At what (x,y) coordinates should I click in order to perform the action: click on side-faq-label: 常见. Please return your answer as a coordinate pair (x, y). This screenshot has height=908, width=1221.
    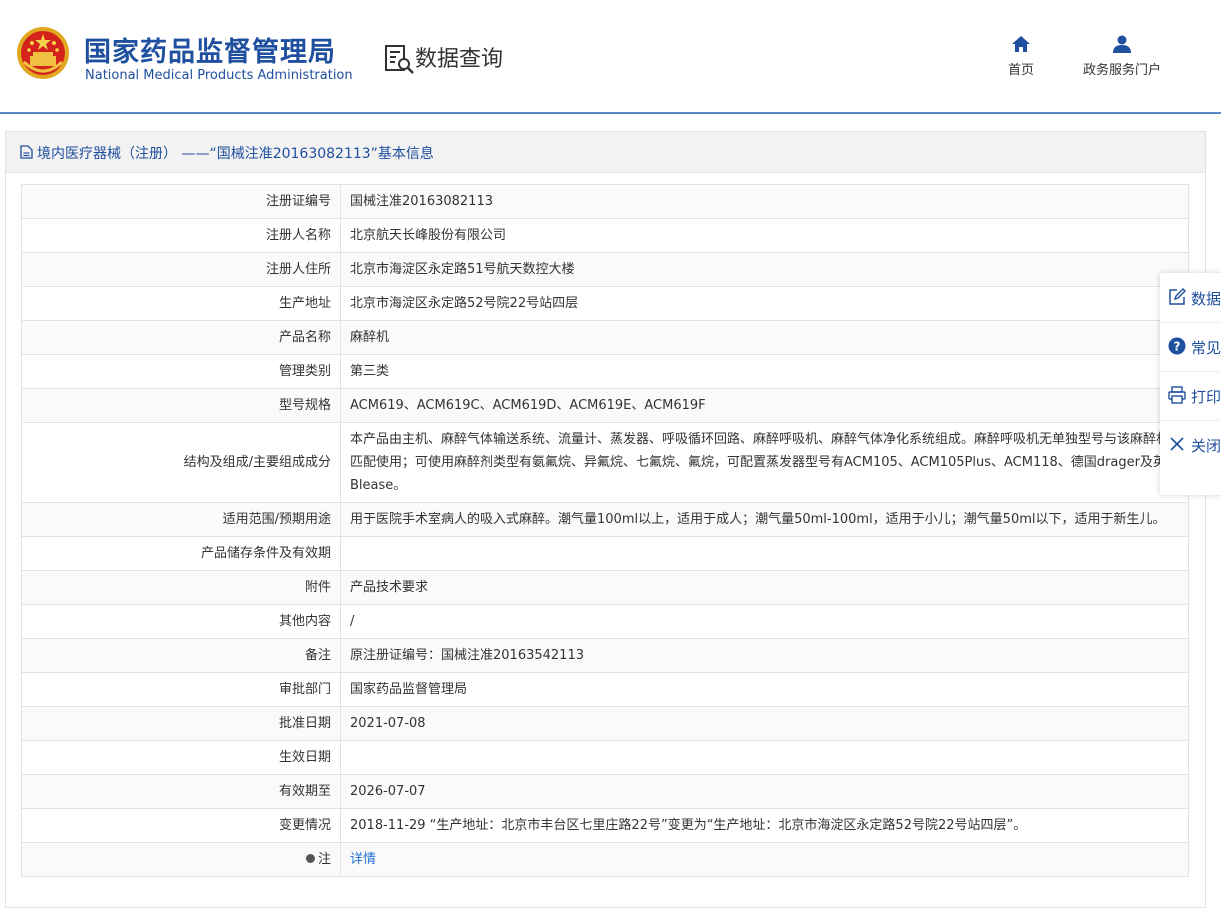
    Looking at the image, I should click on (1206, 348).